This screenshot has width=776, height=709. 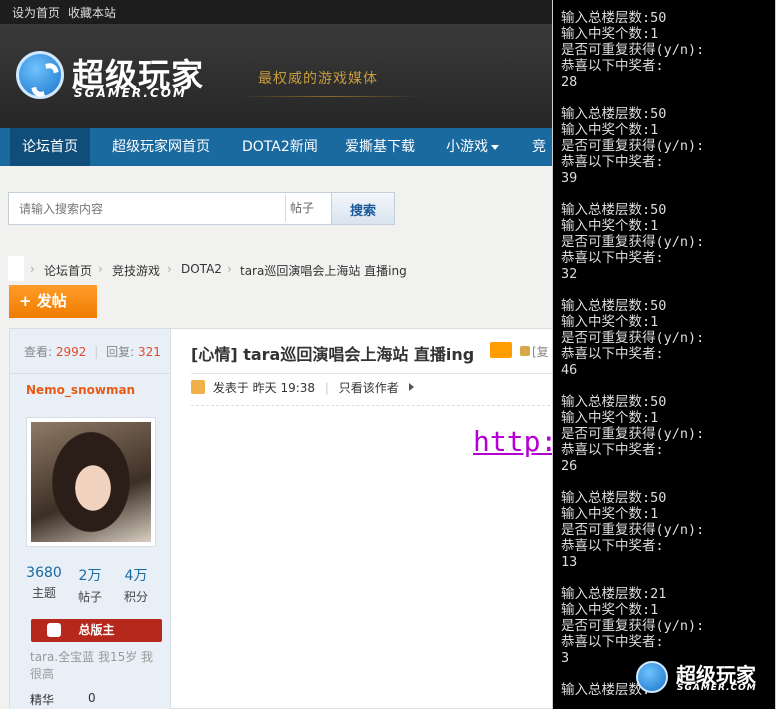 I want to click on views-count: 2992, so click(x=71, y=352).